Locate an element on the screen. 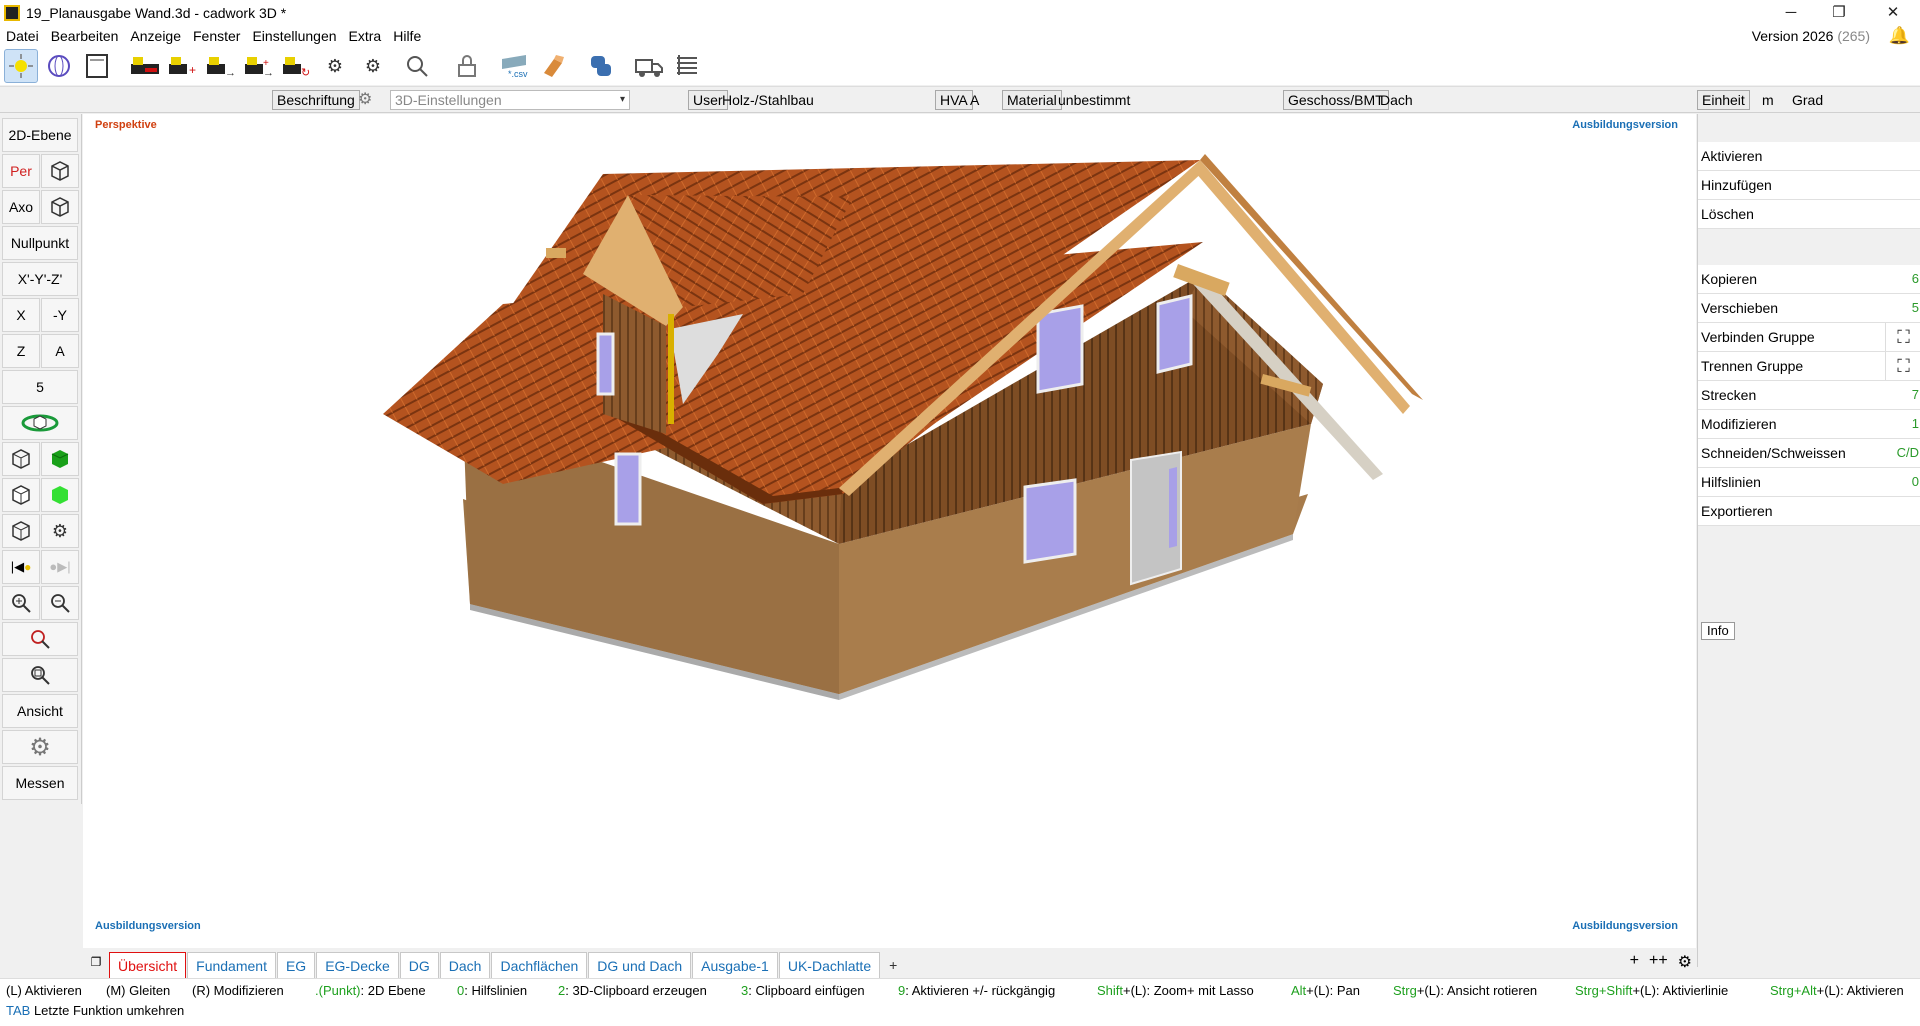  view-neg-y-button: -Y is located at coordinates (60, 315).